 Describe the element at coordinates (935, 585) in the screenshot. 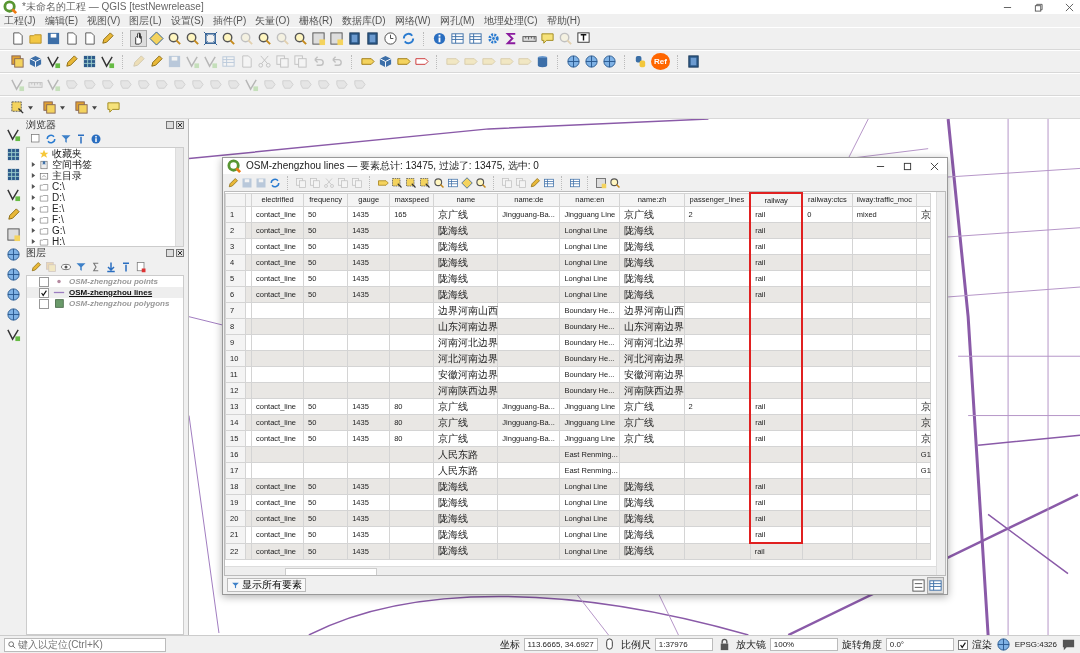

I see `table-view-icon` at that location.